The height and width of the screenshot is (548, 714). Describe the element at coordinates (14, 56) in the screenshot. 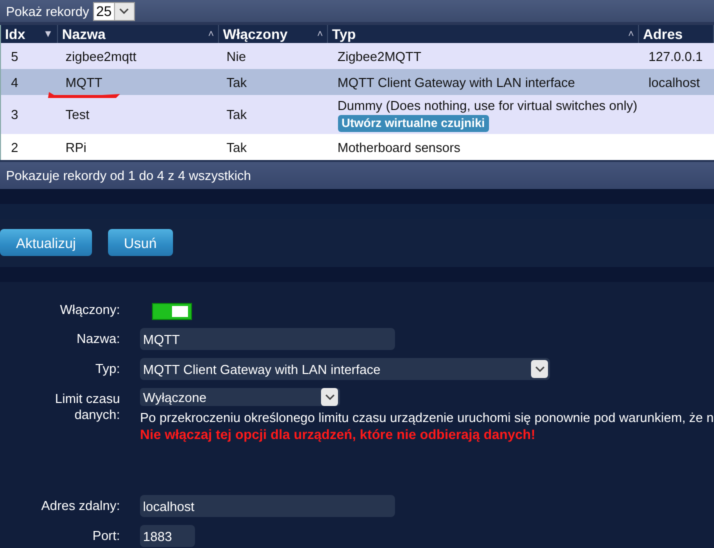

I see `table-cell: 5` at that location.